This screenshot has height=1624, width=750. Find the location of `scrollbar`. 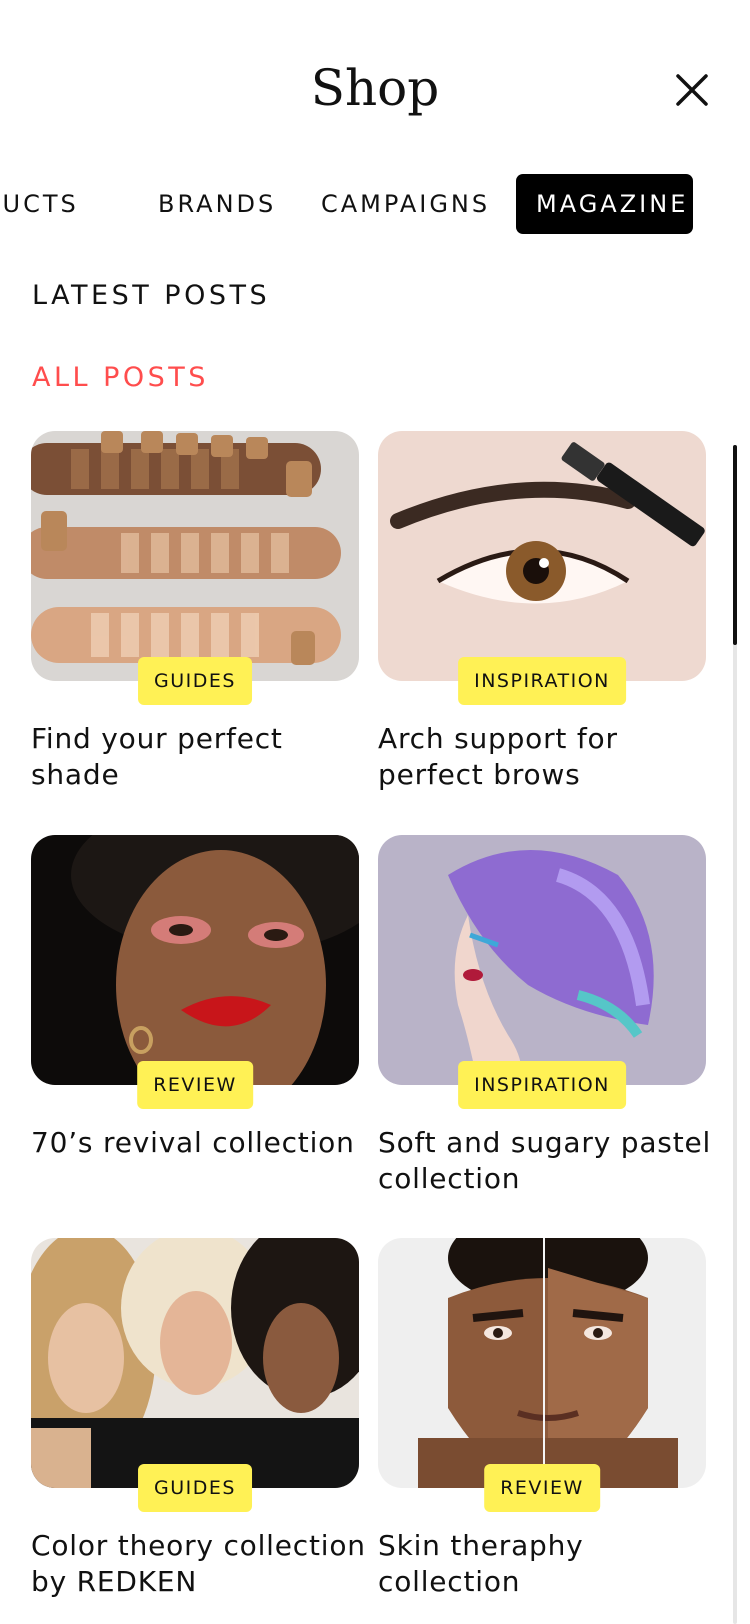

scrollbar is located at coordinates (735, 1034).